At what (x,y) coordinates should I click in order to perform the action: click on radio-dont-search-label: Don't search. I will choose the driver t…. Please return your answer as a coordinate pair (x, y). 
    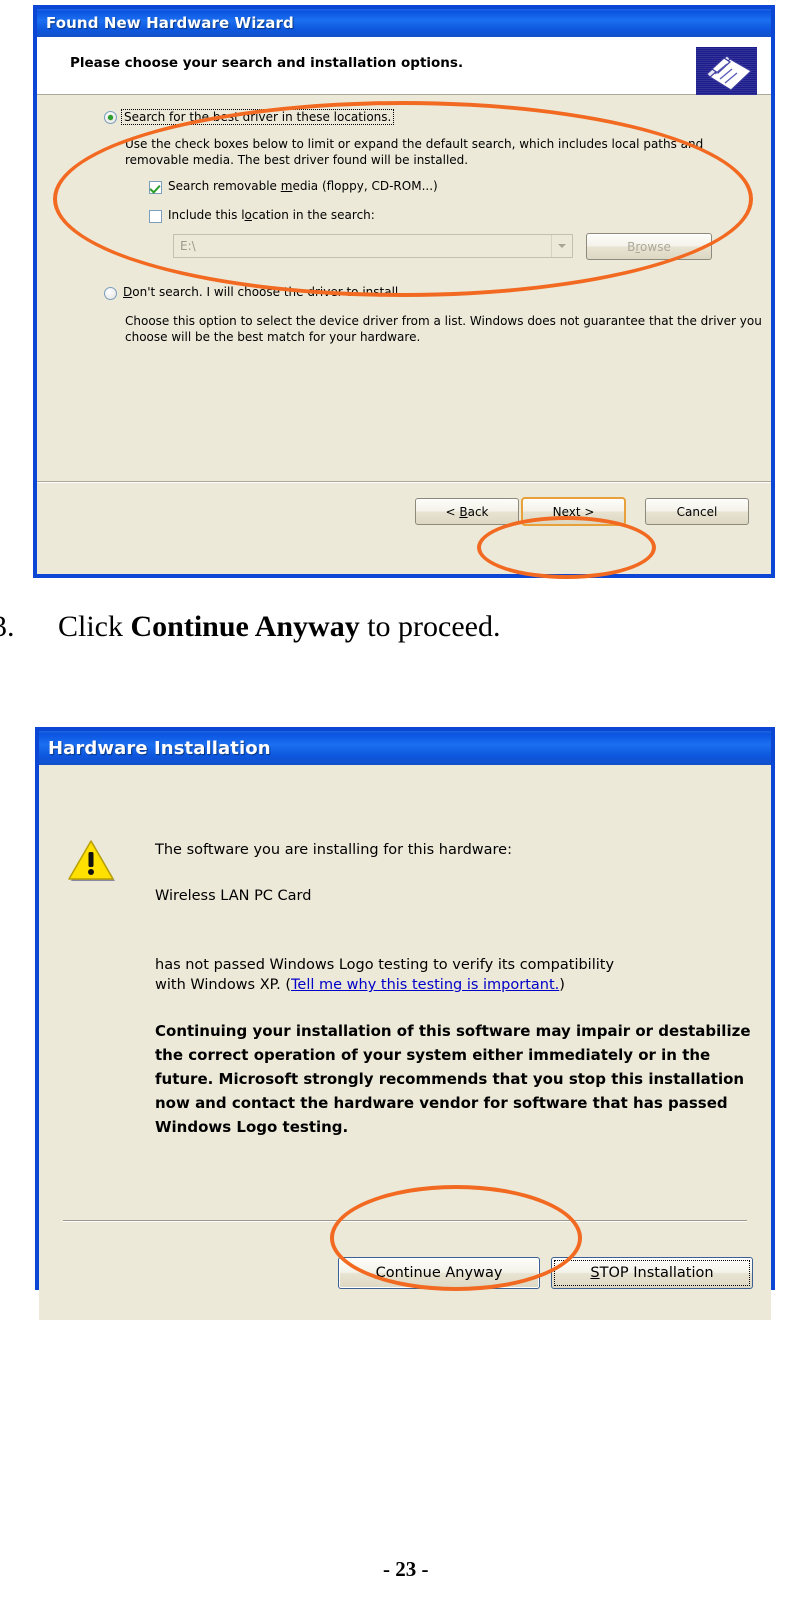
    Looking at the image, I should click on (263, 292).